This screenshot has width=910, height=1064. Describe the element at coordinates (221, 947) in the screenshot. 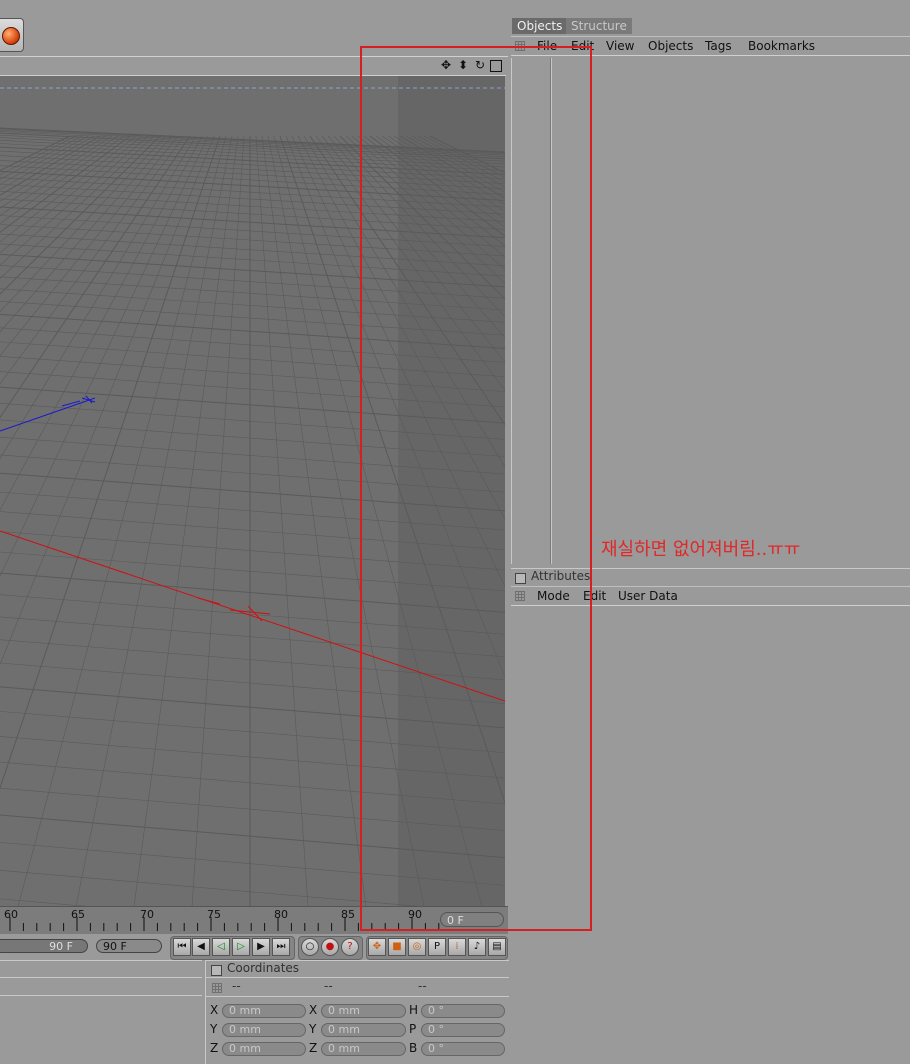

I see `play-backward-icon: ◁` at that location.